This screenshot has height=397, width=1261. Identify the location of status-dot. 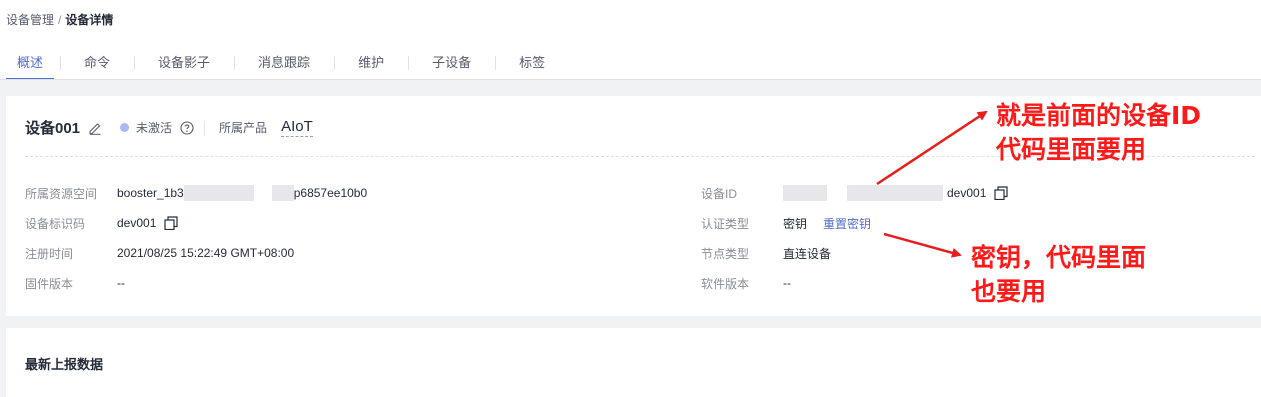
(125, 127).